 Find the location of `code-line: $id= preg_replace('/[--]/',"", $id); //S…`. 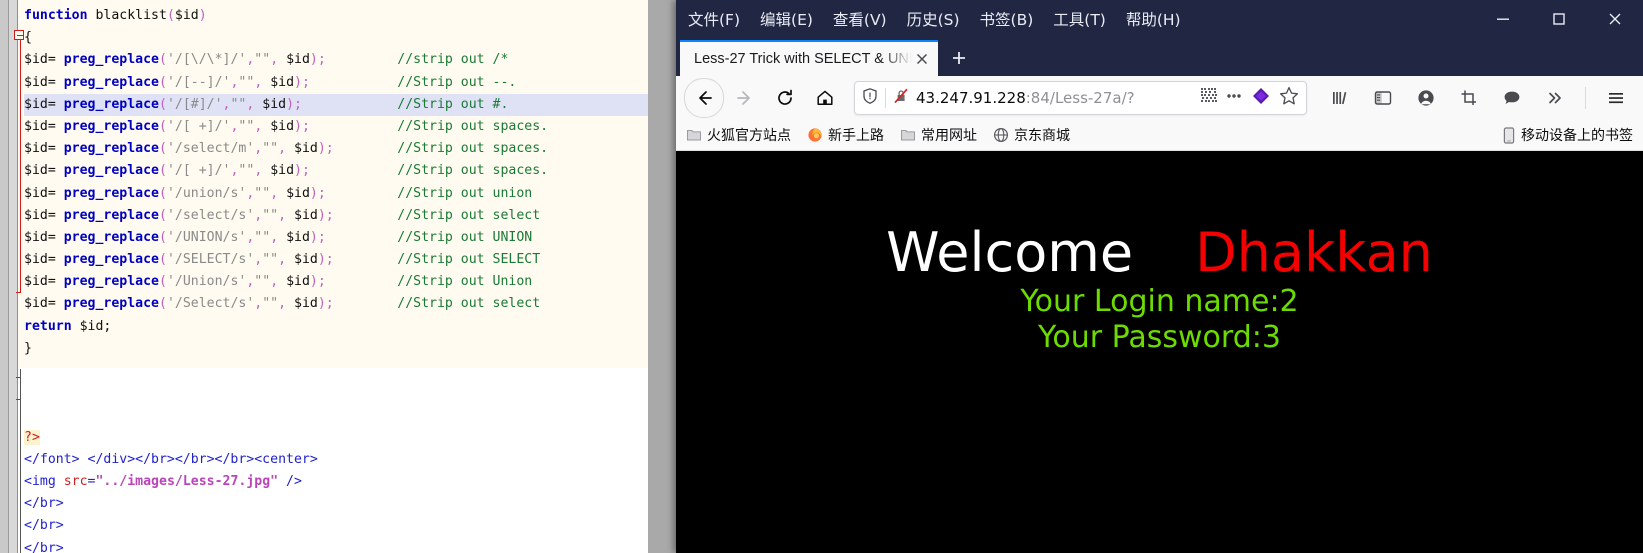

code-line: $id= preg_replace('/[--]/',"", $id); //S… is located at coordinates (336, 83).